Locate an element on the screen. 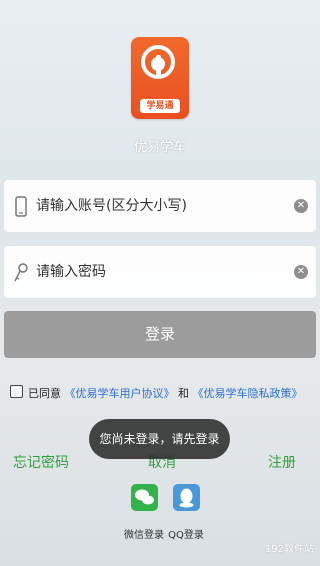  account-input: 请输入账号(区分大小写) is located at coordinates (111, 206).